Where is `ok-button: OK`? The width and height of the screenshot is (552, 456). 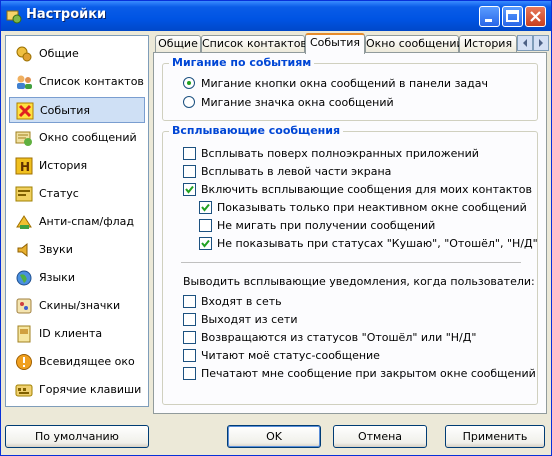
ok-button: OK is located at coordinates (274, 436).